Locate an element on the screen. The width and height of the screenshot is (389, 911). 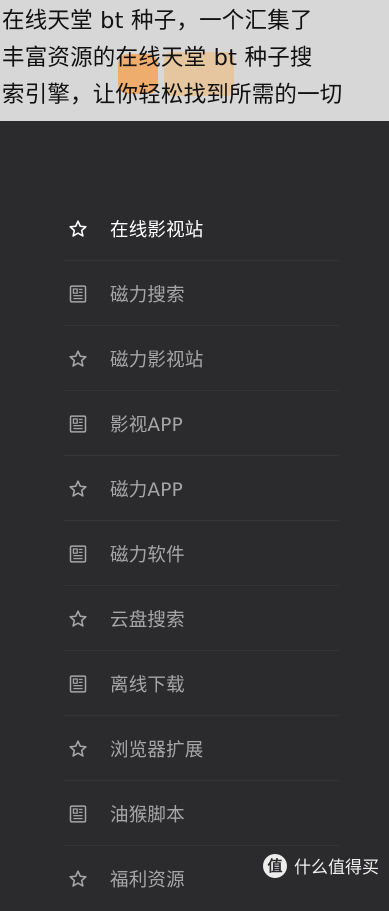
menu-item-label: 离线下载 is located at coordinates (147, 685).